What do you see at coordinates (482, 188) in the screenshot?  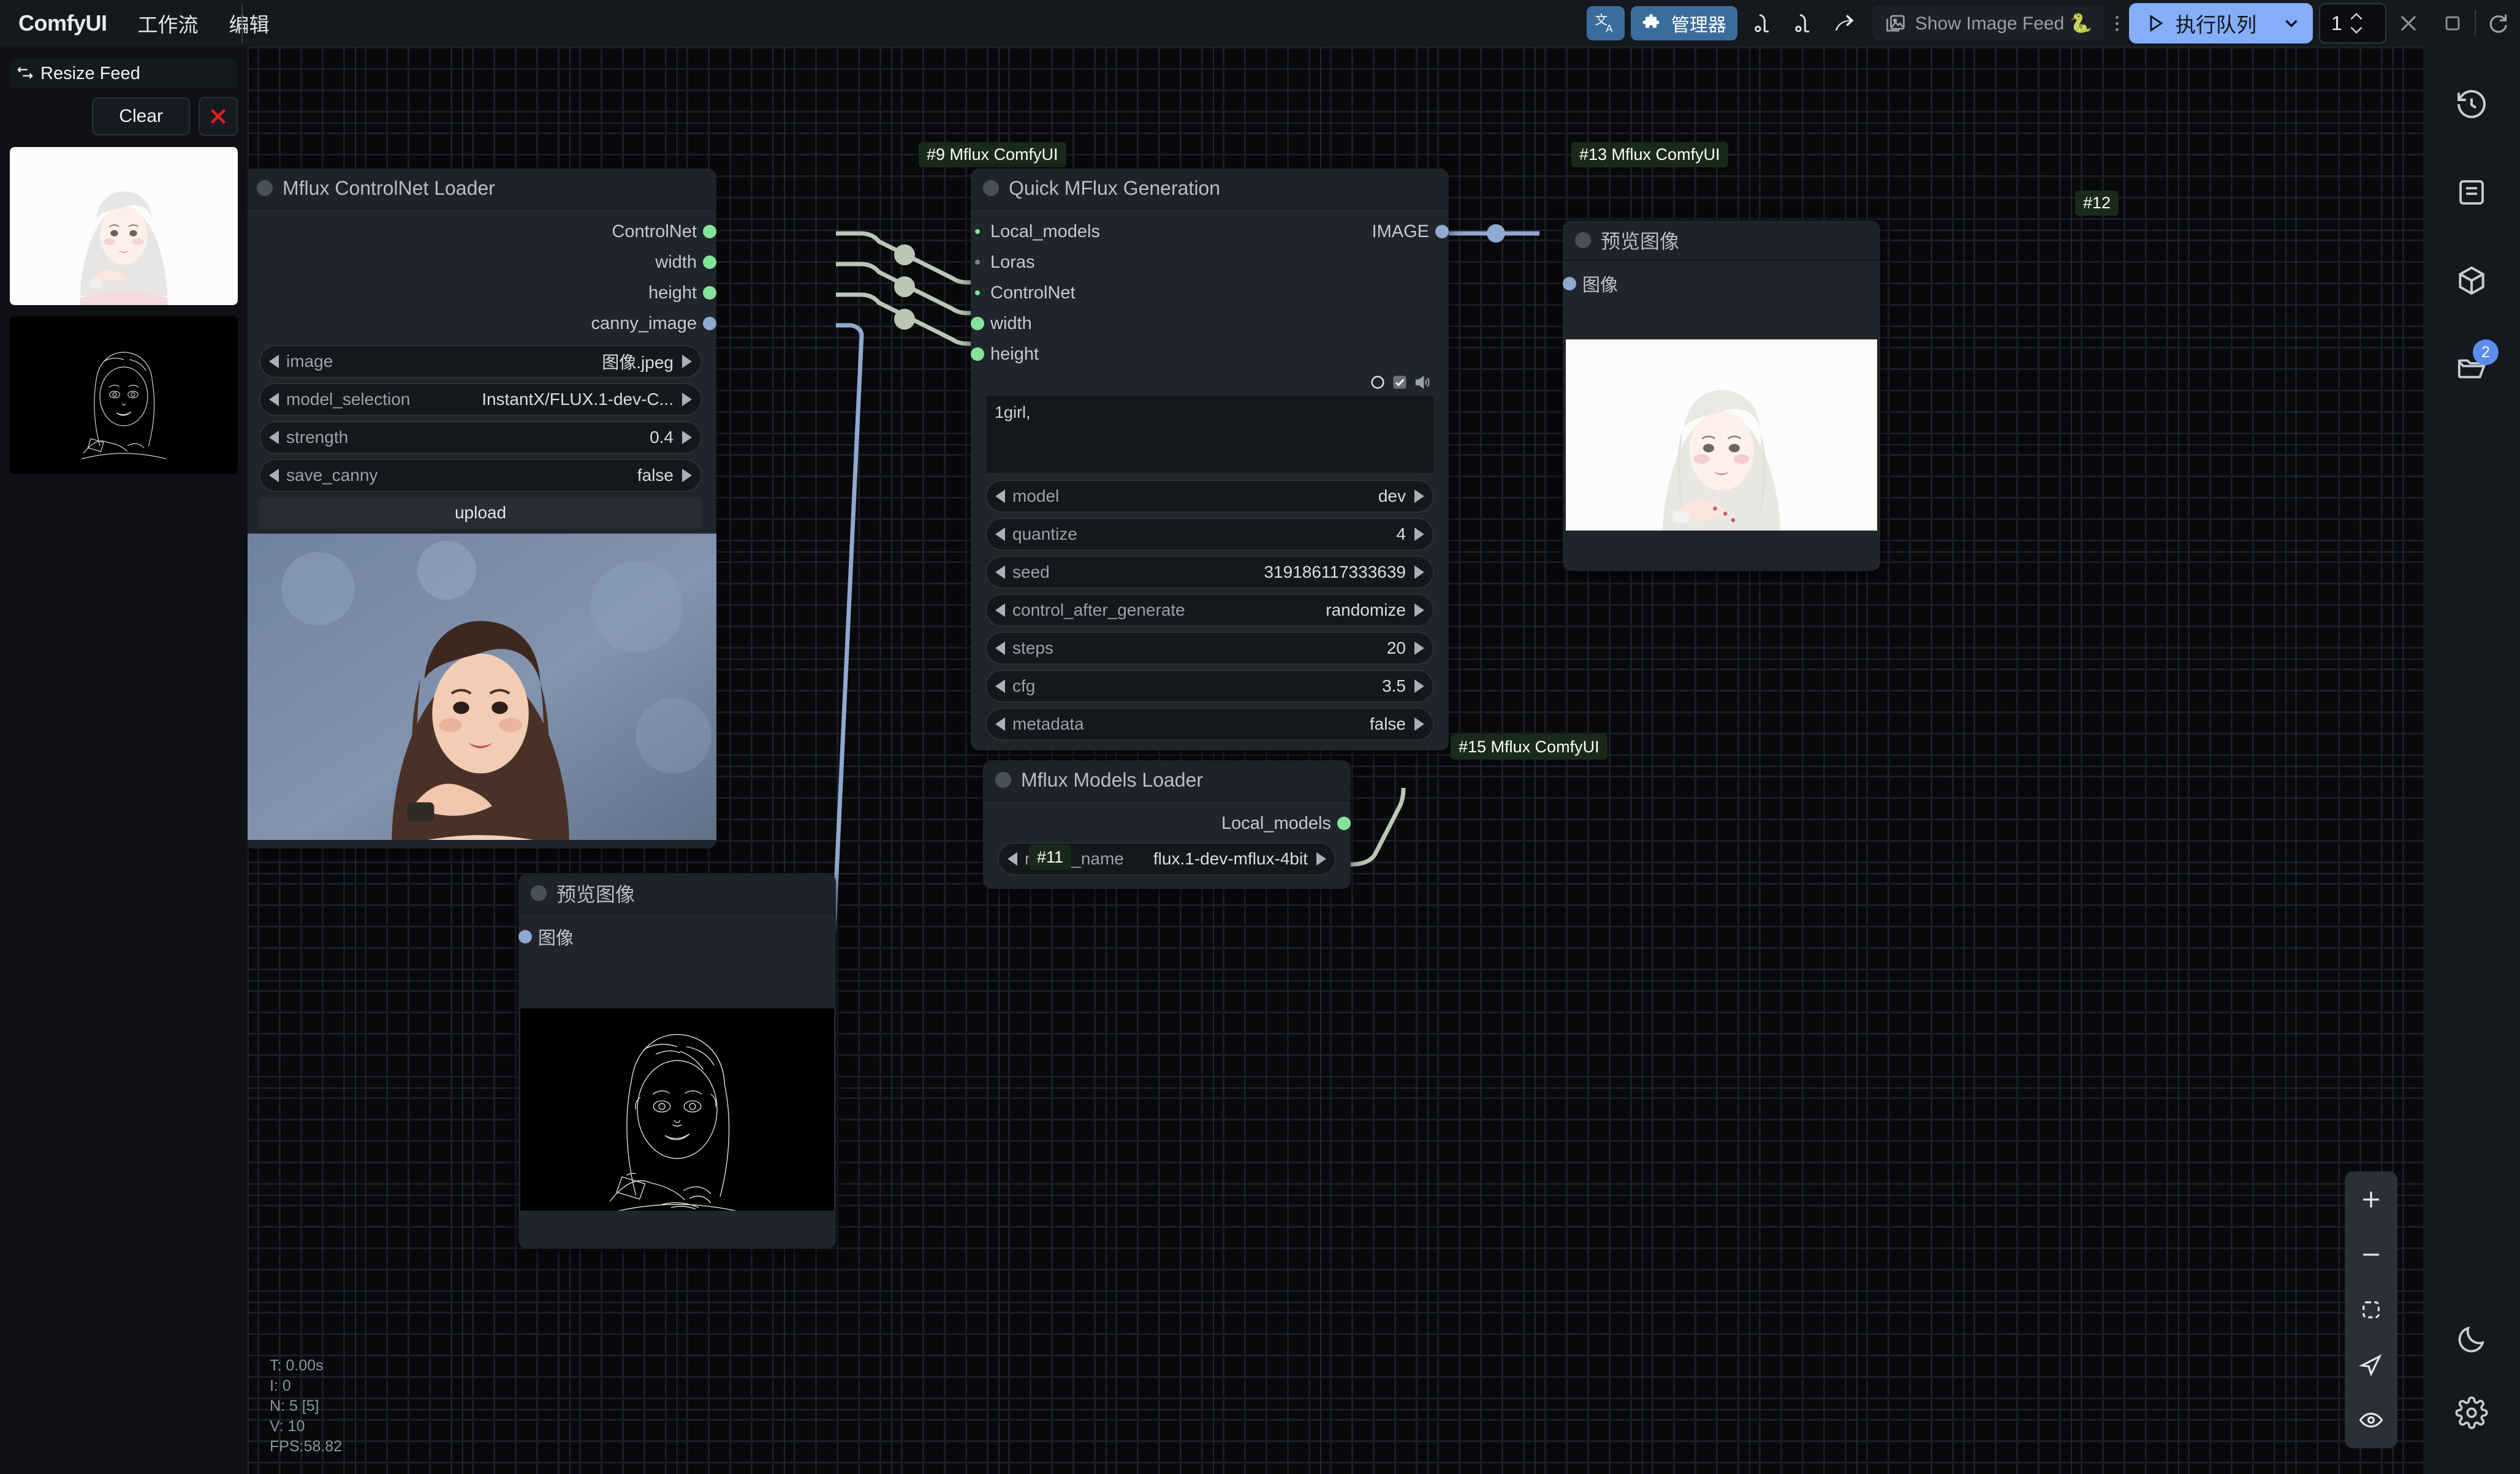 I see `node-header: Mflux ControlNet Loader` at bounding box center [482, 188].